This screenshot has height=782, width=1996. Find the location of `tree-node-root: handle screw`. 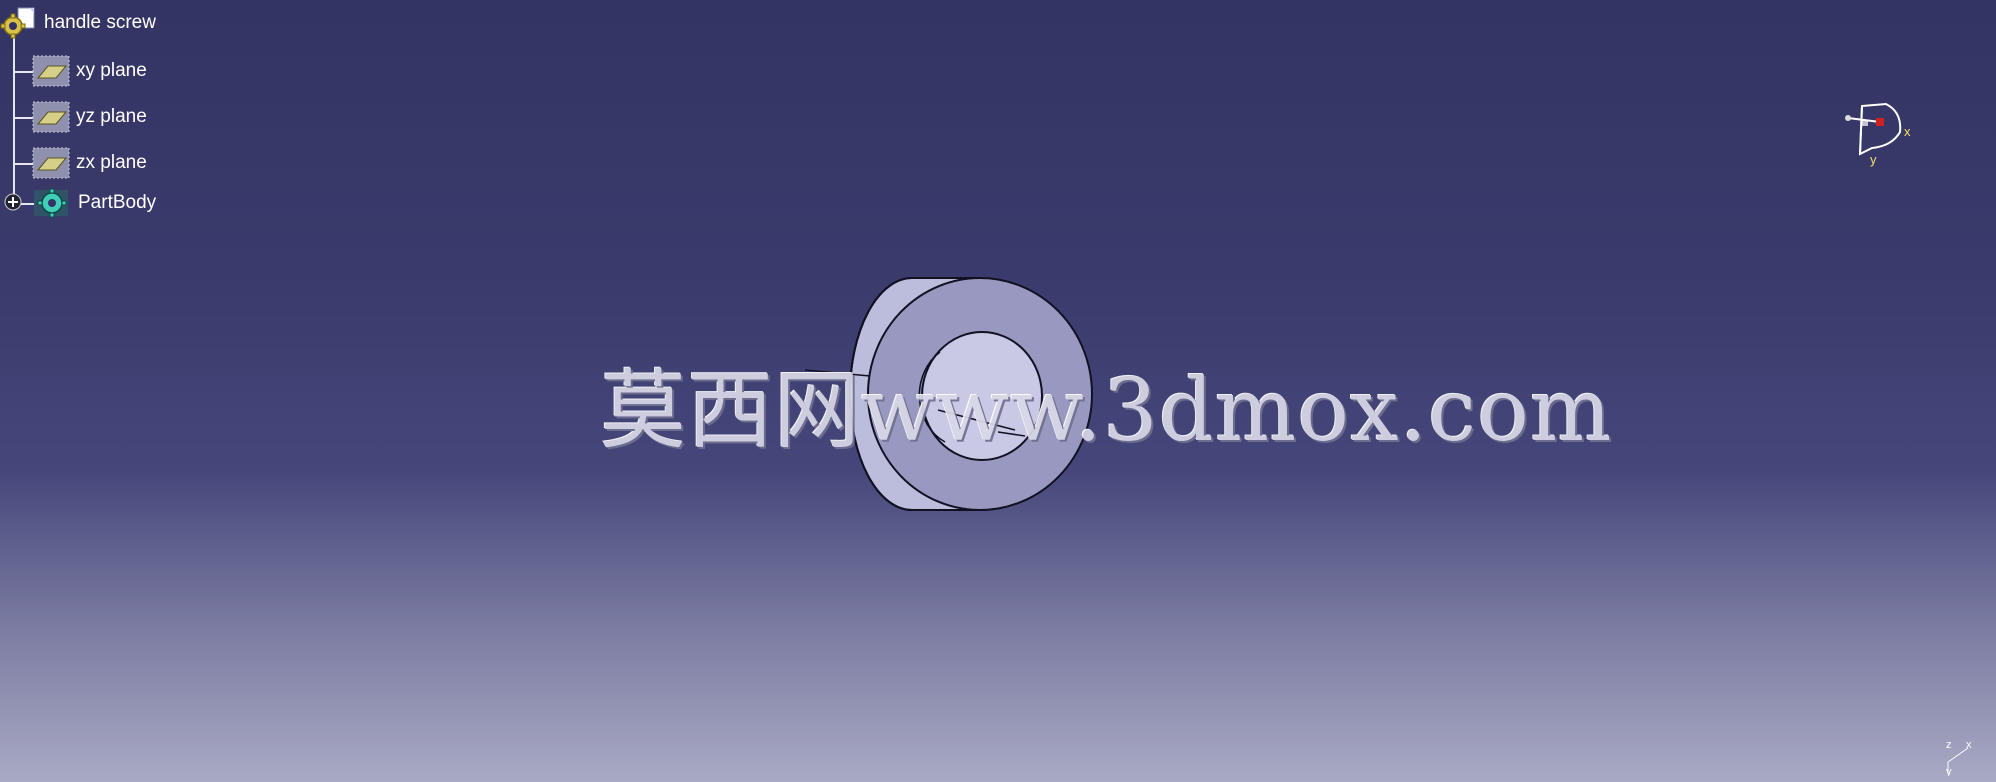

tree-node-root: handle screw is located at coordinates (78, 23).